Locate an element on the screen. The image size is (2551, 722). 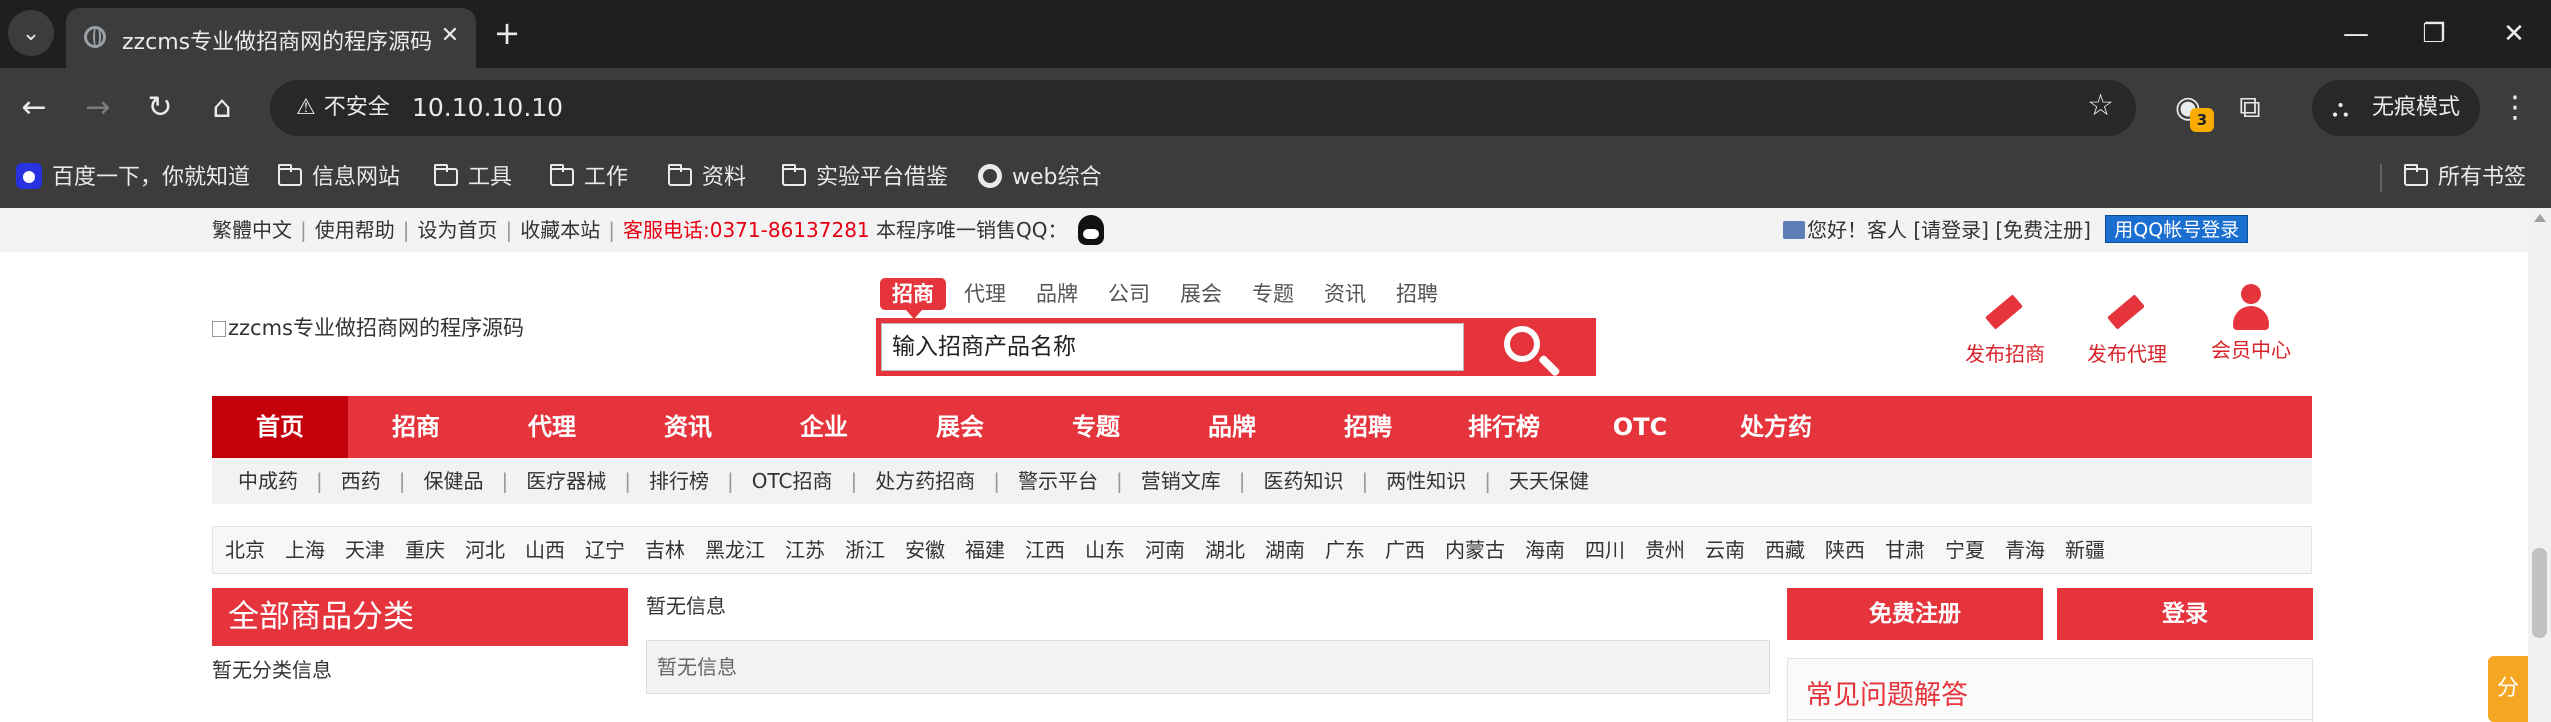
bookmark-baidu: 百度一下，你就知道 is located at coordinates (133, 178).